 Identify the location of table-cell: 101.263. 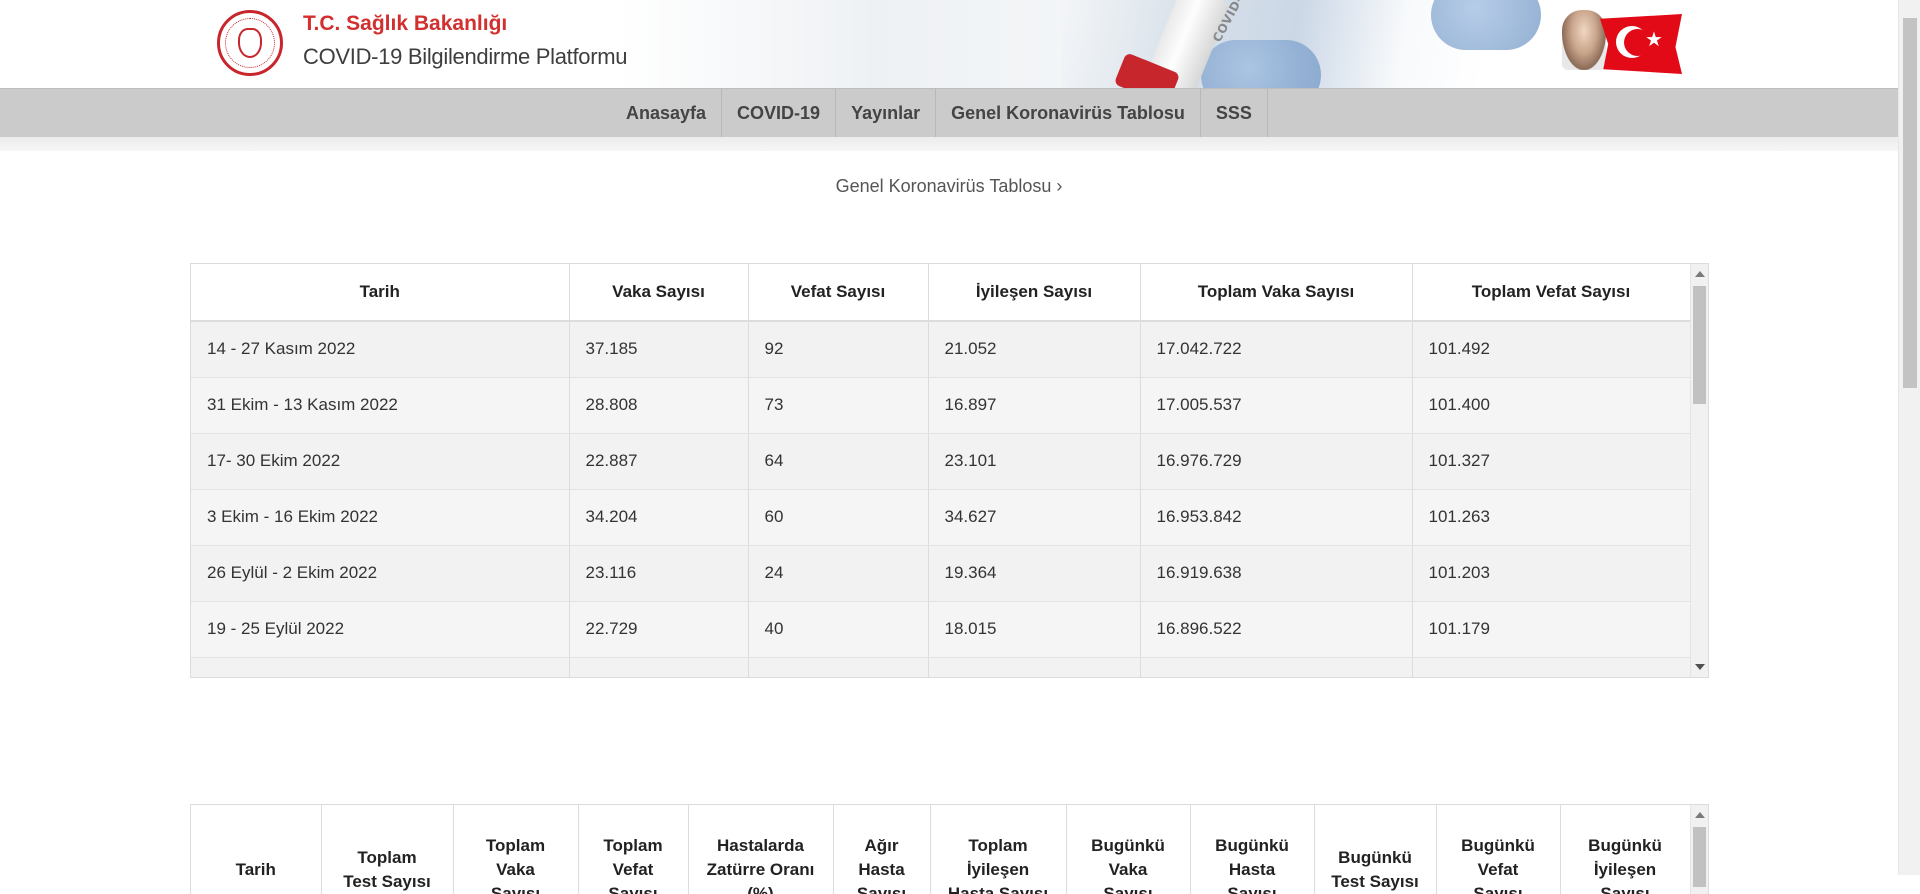
(1551, 517).